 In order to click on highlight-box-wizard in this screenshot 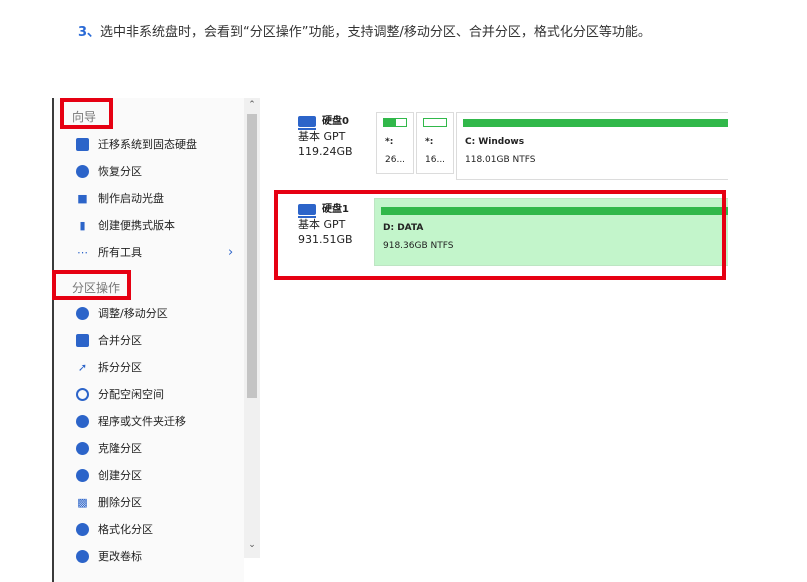, I will do `click(86, 113)`.